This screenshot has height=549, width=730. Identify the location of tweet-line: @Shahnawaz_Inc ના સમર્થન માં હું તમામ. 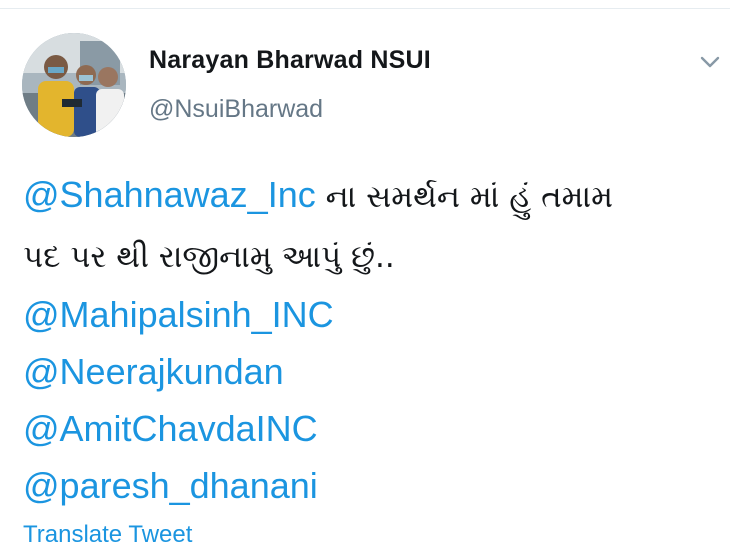
(373, 196).